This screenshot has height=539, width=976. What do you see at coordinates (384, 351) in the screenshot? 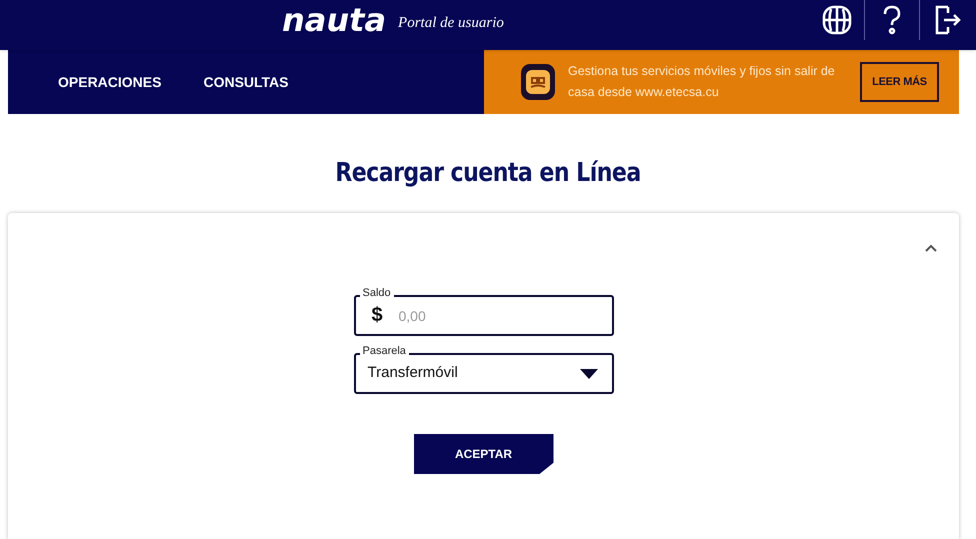
I see `field-label: Pasarela` at bounding box center [384, 351].